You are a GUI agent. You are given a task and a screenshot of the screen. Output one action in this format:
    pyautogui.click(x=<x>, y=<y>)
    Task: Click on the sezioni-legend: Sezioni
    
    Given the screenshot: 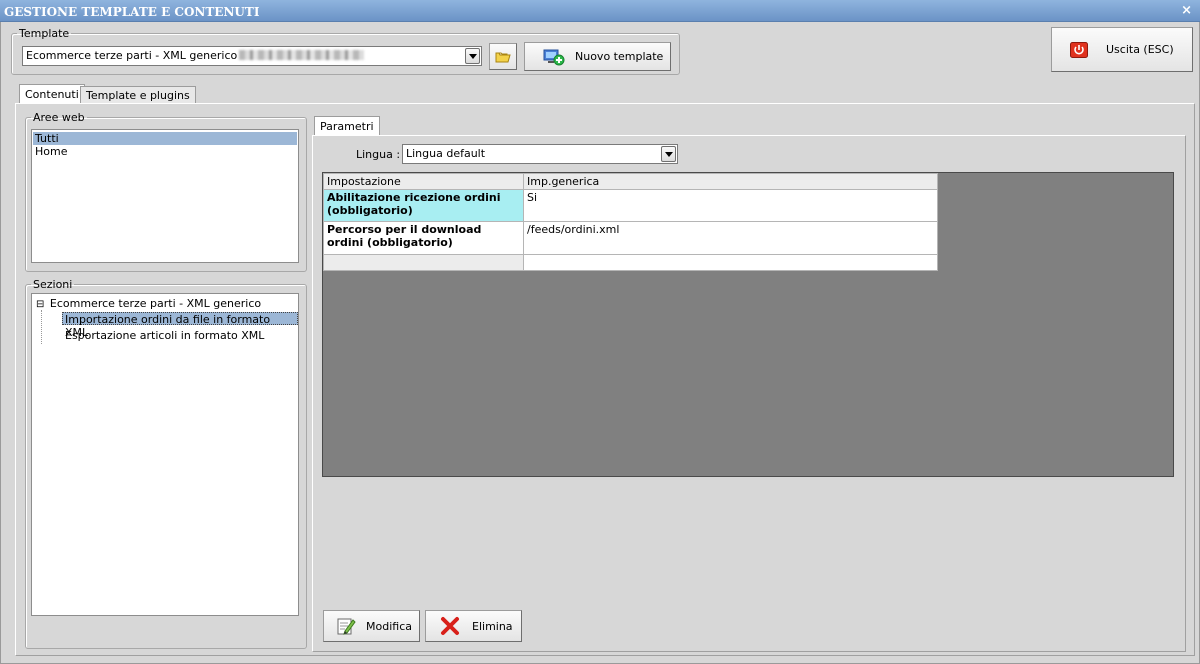 What is the action you would take?
    pyautogui.click(x=53, y=284)
    